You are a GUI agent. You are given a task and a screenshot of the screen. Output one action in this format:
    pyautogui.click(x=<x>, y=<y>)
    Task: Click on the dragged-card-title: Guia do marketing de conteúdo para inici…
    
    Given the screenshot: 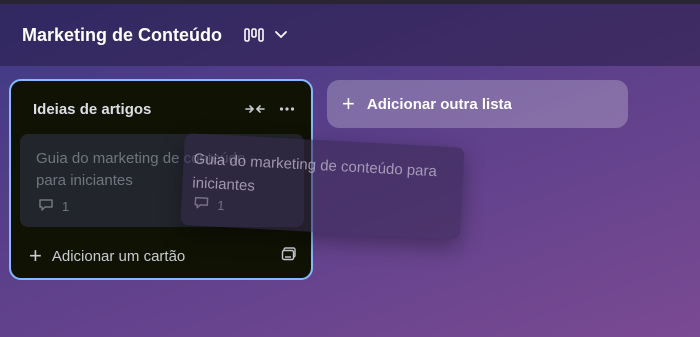 What is the action you would take?
    pyautogui.click(x=314, y=172)
    